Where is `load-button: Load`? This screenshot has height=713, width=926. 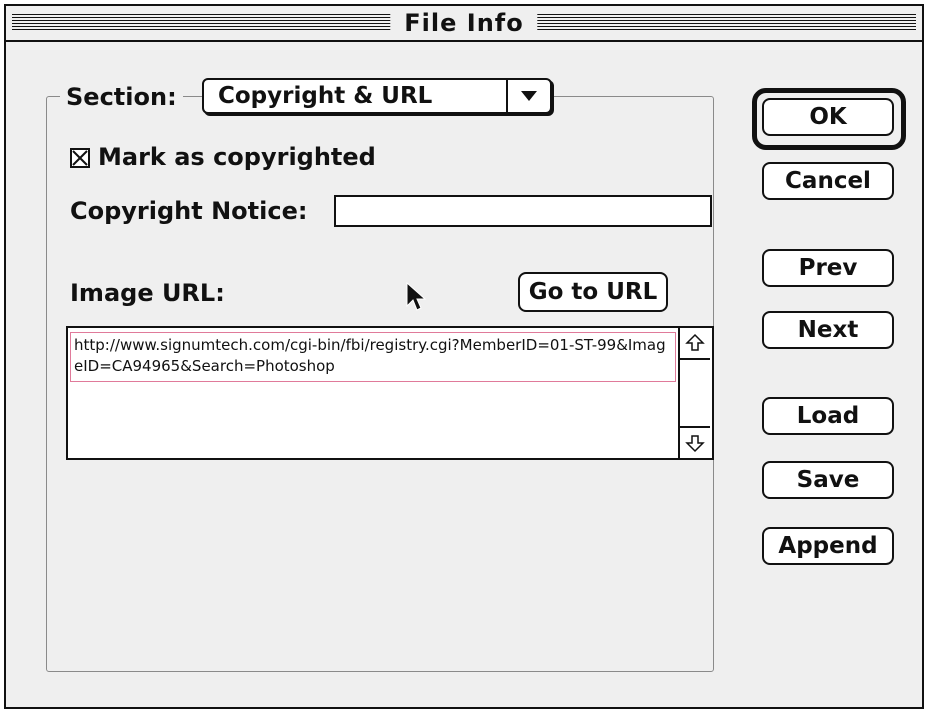
load-button: Load is located at coordinates (828, 416).